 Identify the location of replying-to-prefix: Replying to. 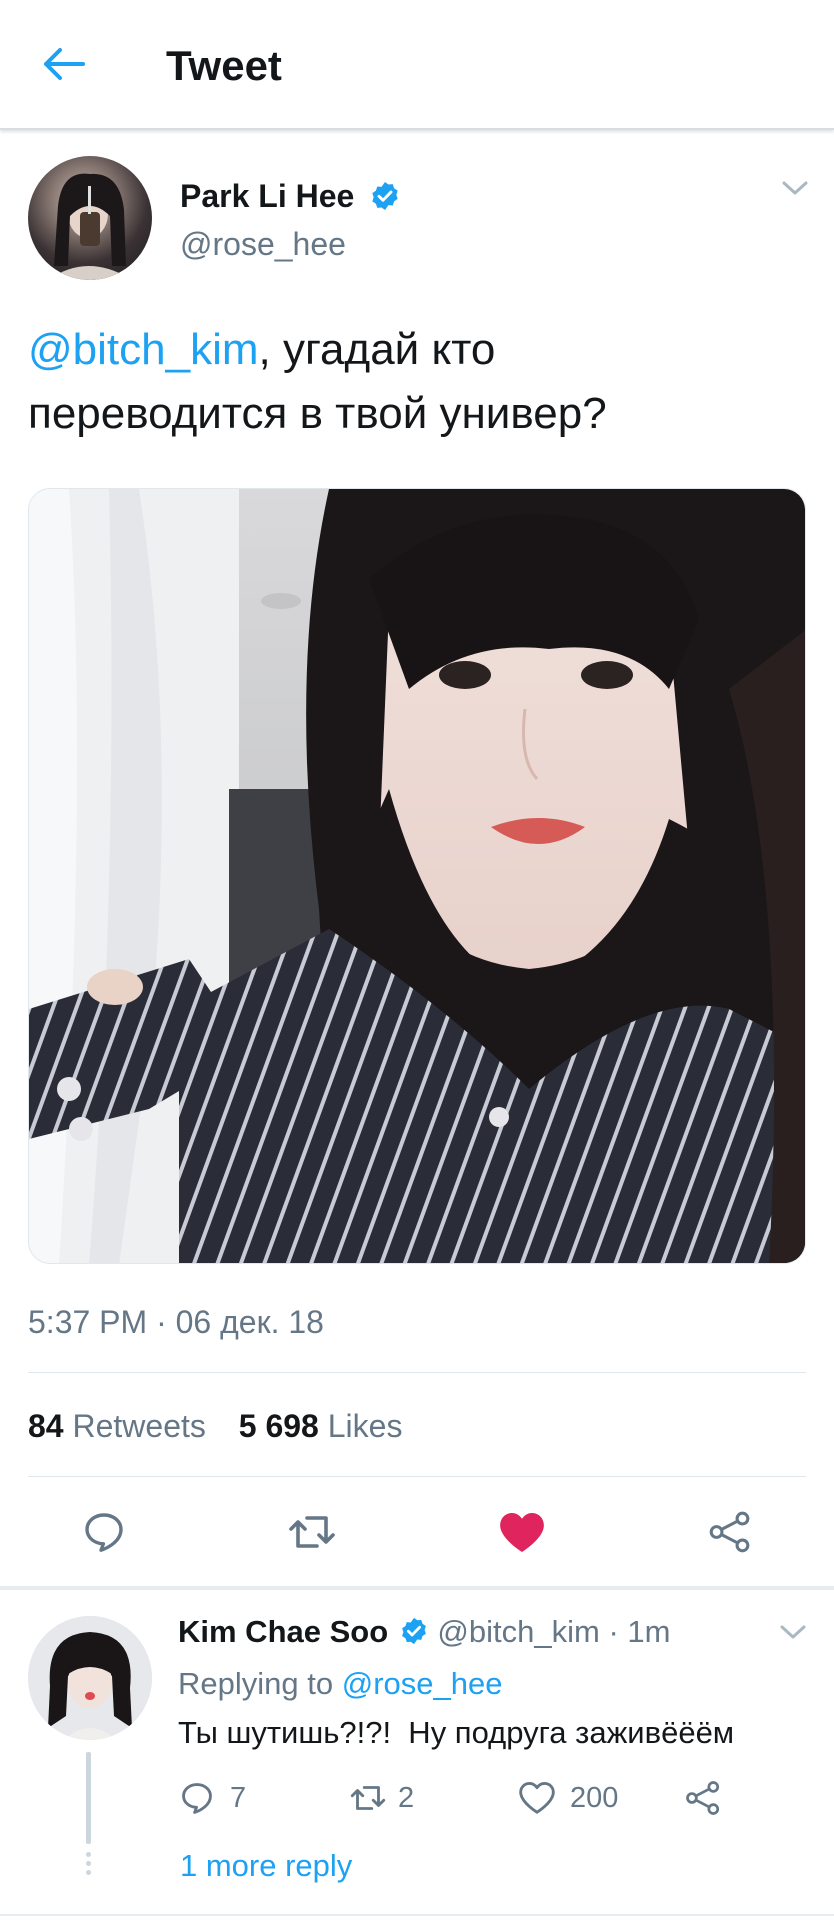
(256, 1683).